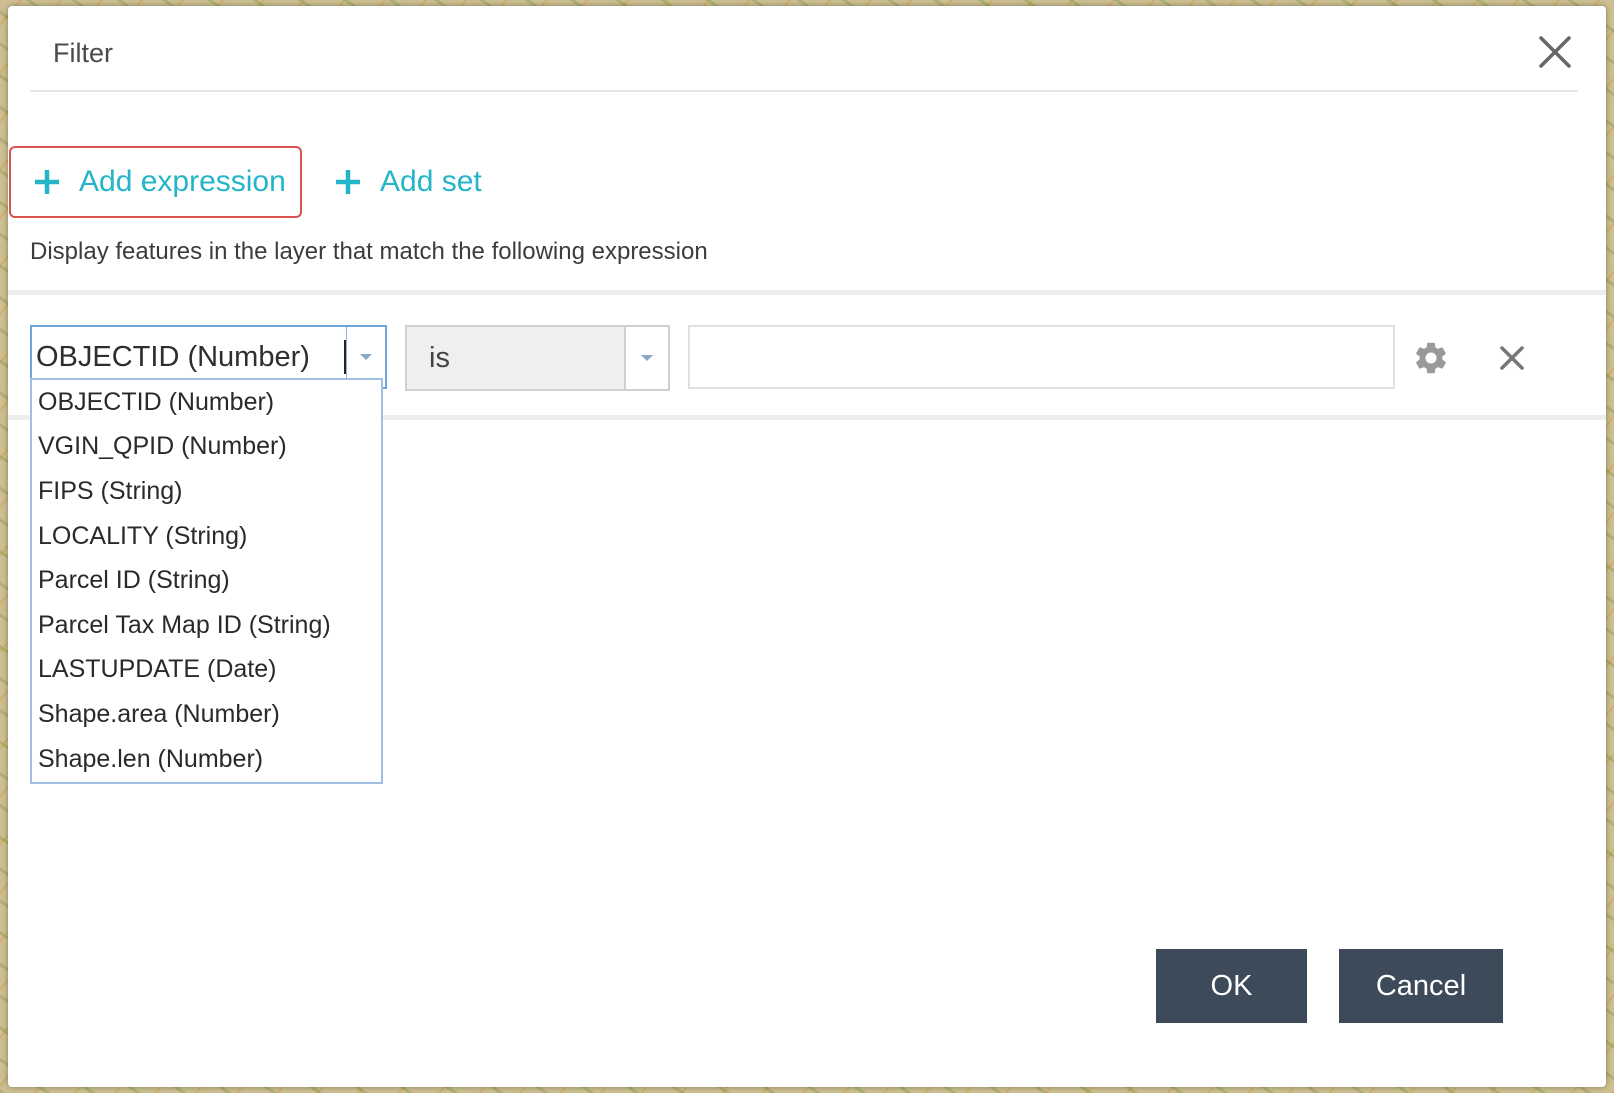 This screenshot has height=1093, width=1614. Describe the element at coordinates (206, 625) in the screenshot. I see `dropdown-option-parcel-tax-map-id: Parcel Tax Map ID (String)` at that location.